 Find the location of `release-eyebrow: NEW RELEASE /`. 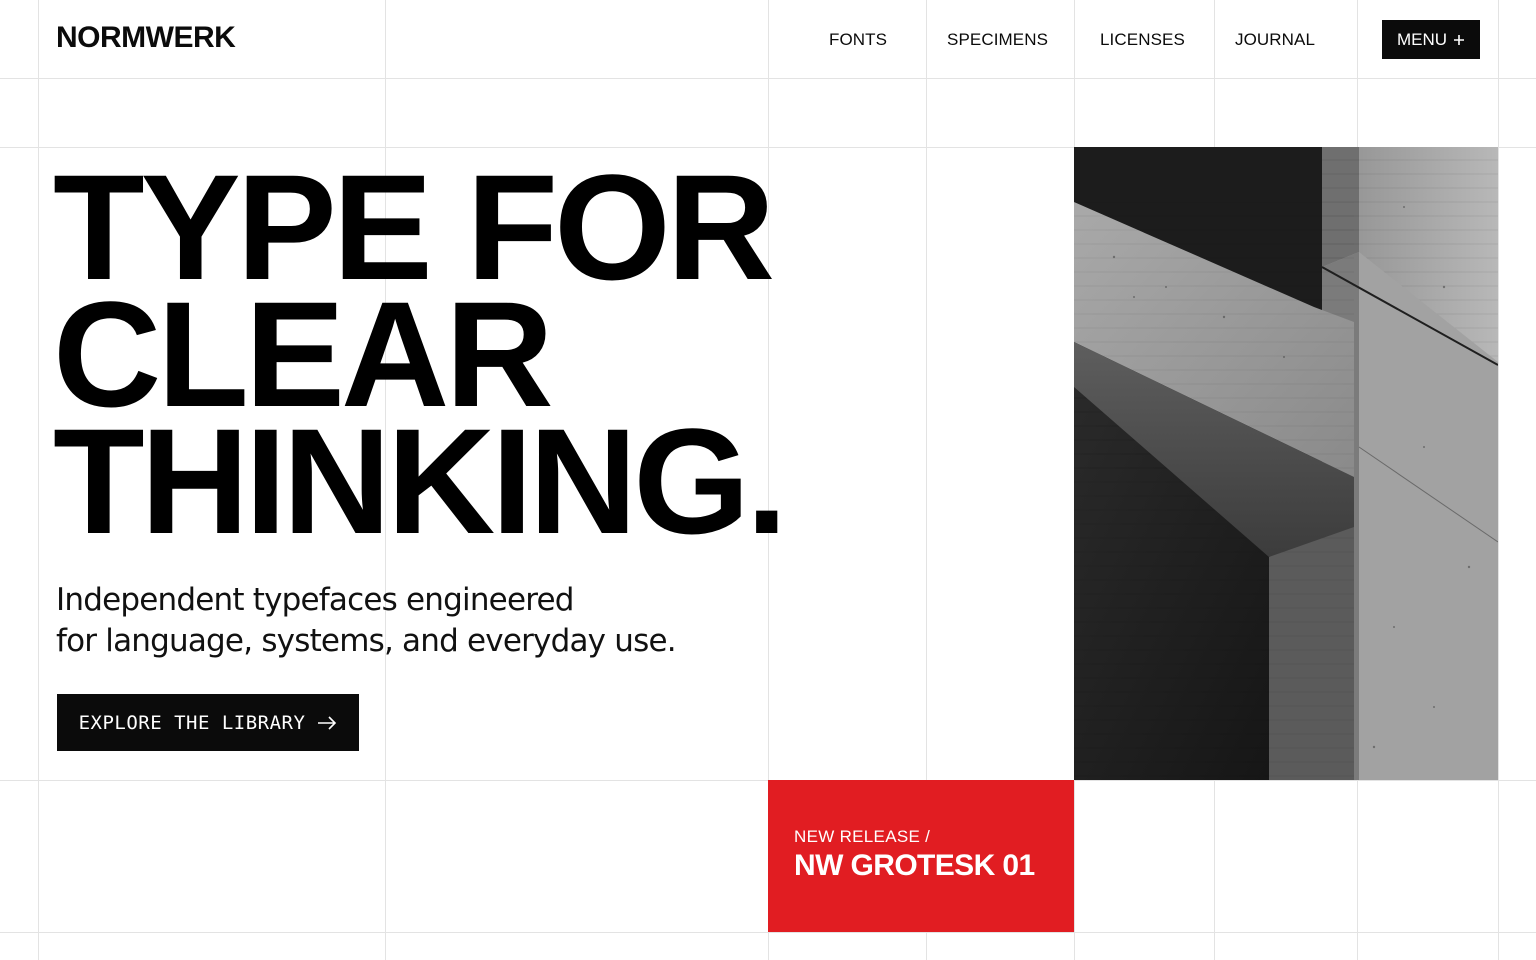

release-eyebrow: NEW RELEASE / is located at coordinates (862, 836).